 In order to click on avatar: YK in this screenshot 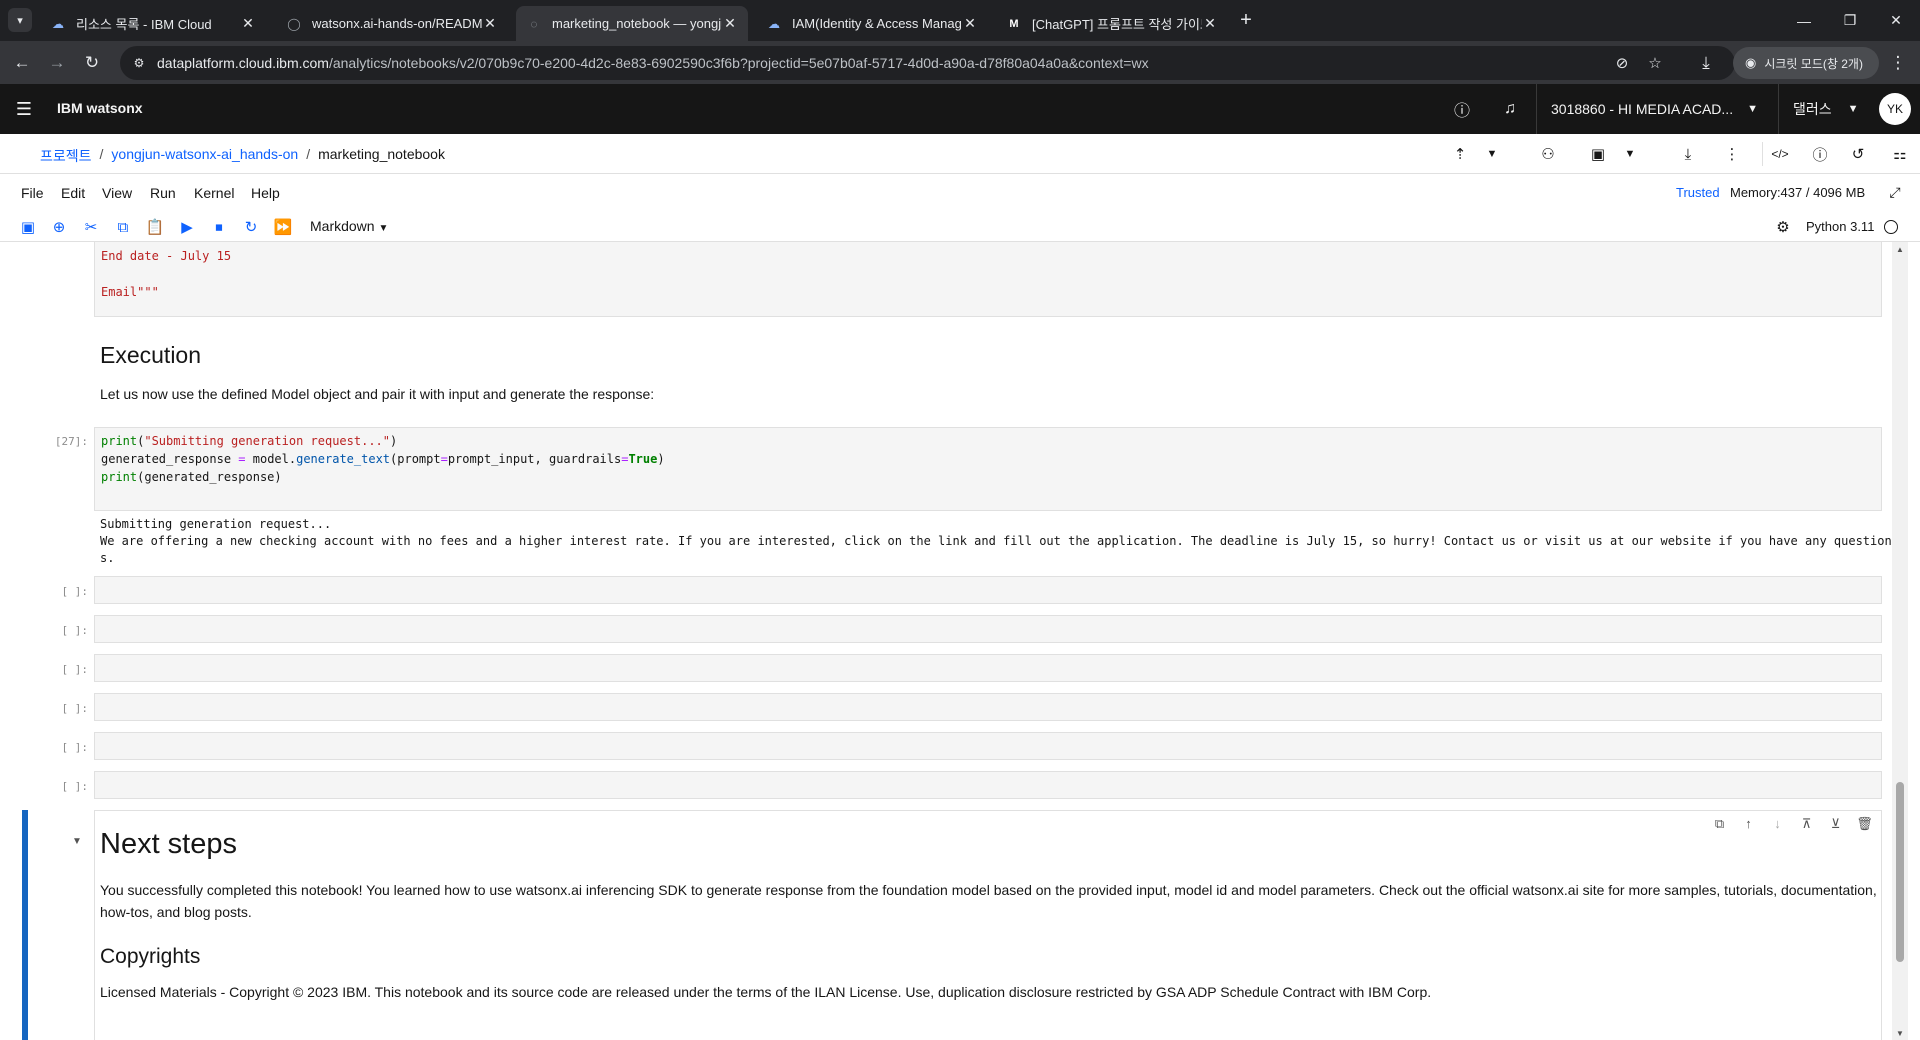, I will do `click(1895, 109)`.